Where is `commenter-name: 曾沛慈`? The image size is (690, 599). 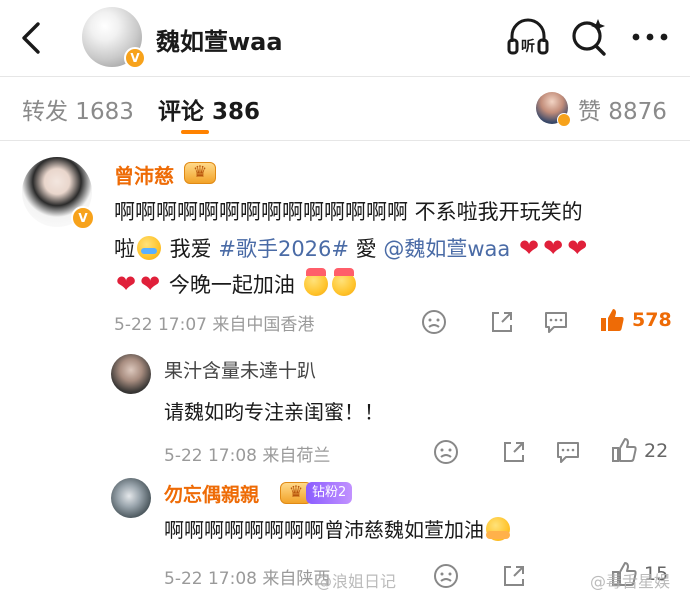
commenter-name: 曾沛慈 is located at coordinates (144, 174).